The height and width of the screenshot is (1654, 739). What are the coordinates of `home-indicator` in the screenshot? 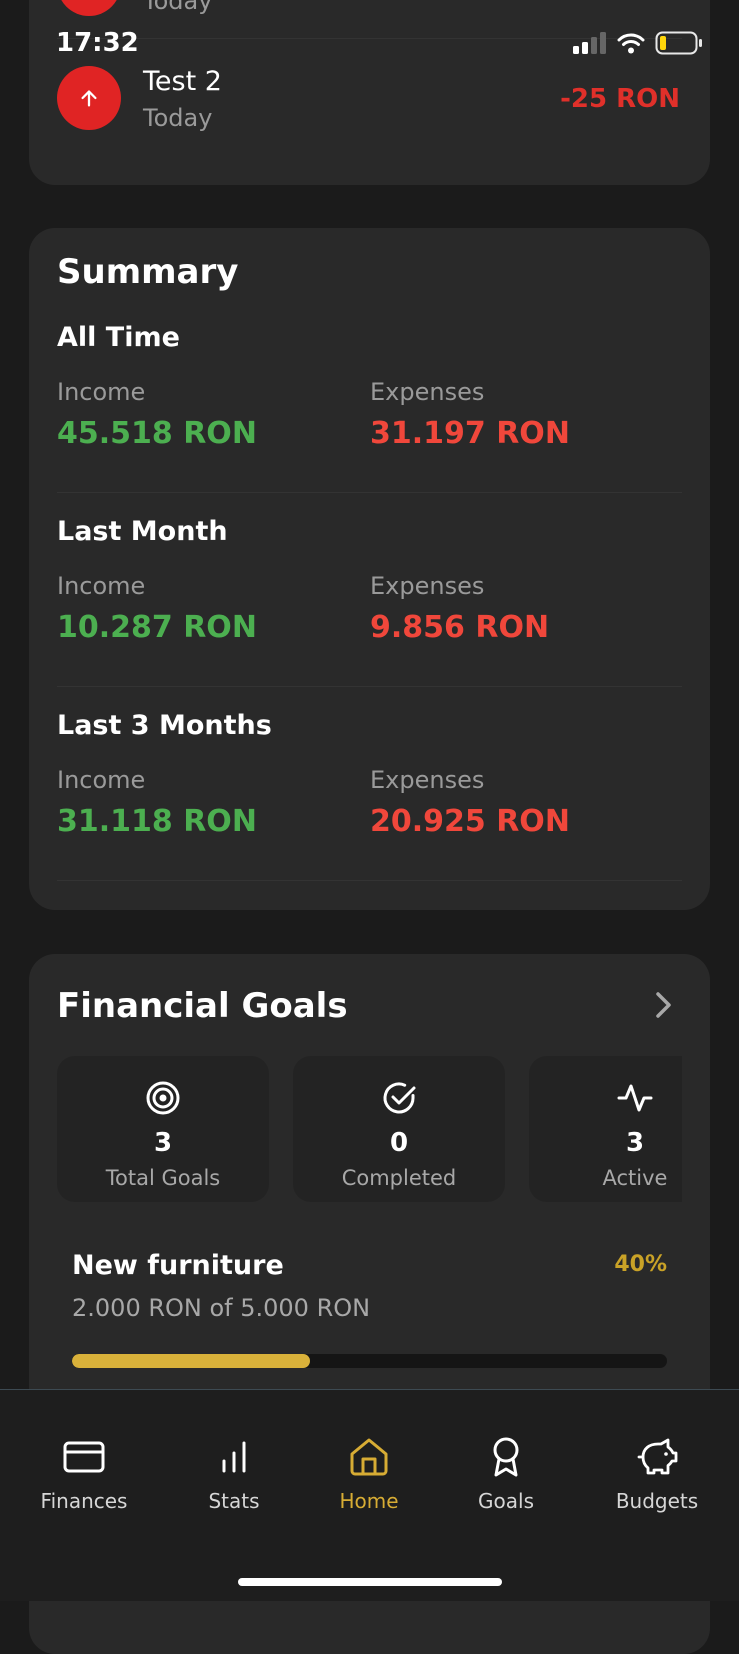 It's located at (370, 1582).